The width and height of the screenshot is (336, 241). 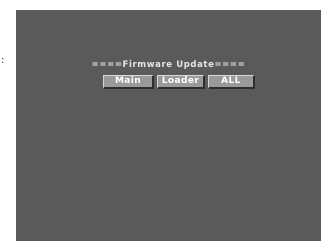 I want to click on main-button: Main, so click(x=128, y=82).